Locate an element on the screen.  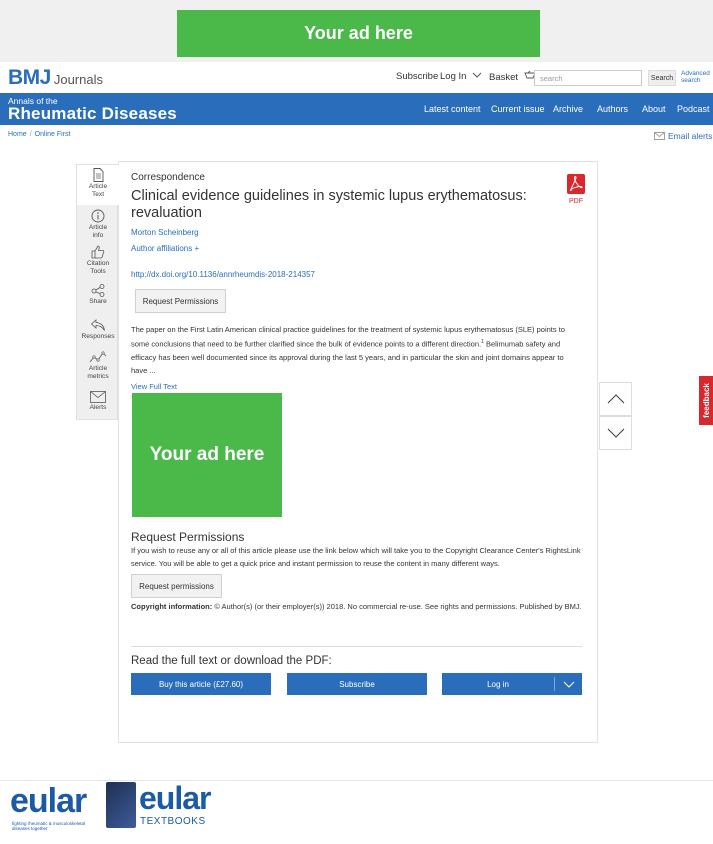
advanced-search-line-2: search is located at coordinates (691, 80).